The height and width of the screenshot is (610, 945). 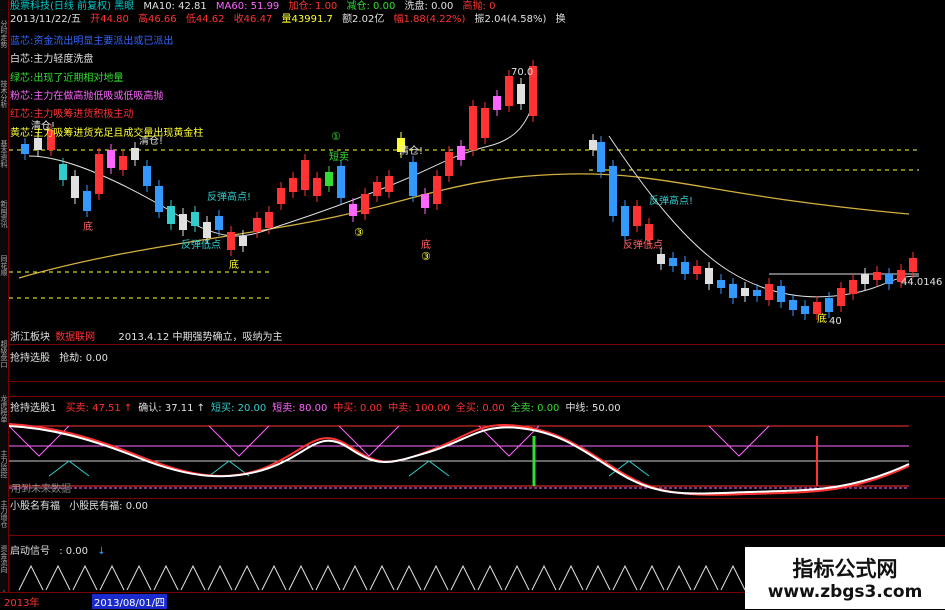 What do you see at coordinates (46, 19) in the screenshot?
I see `quote-date: 2013/11/22/五` at bounding box center [46, 19].